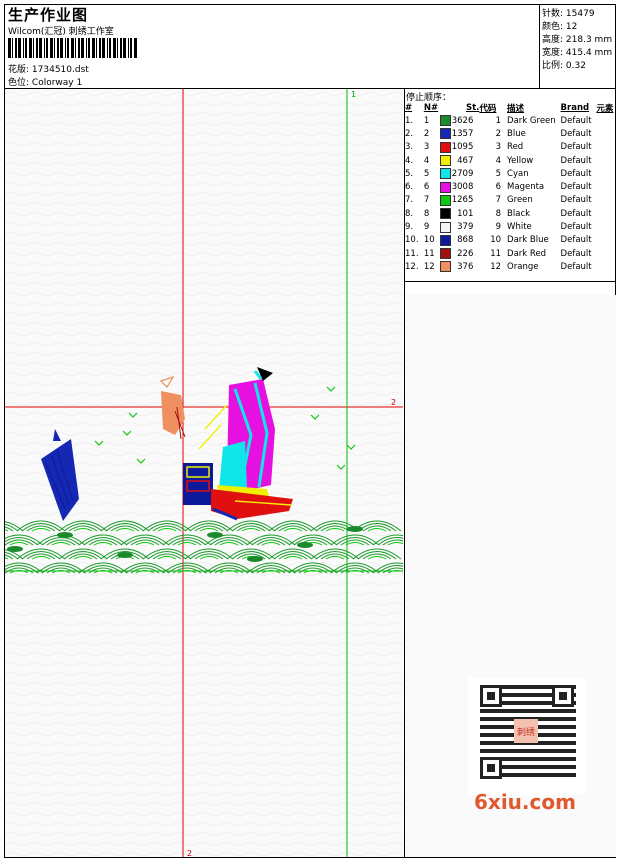 Image resolution: width=620 pixels, height=861 pixels. What do you see at coordinates (426, 133) in the screenshot?
I see `row-number: 2` at bounding box center [426, 133].